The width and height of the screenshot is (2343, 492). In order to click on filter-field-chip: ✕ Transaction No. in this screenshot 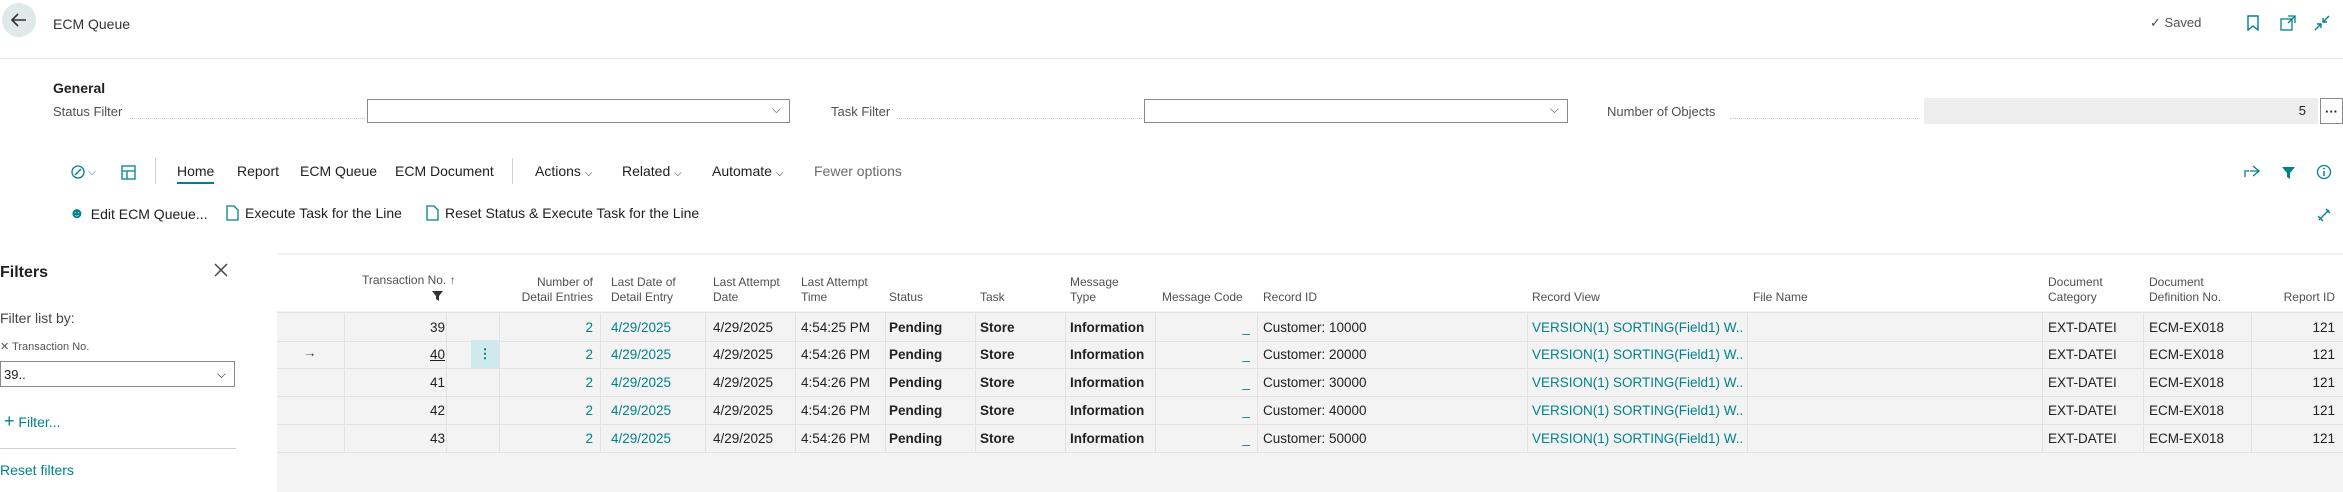, I will do `click(44, 346)`.